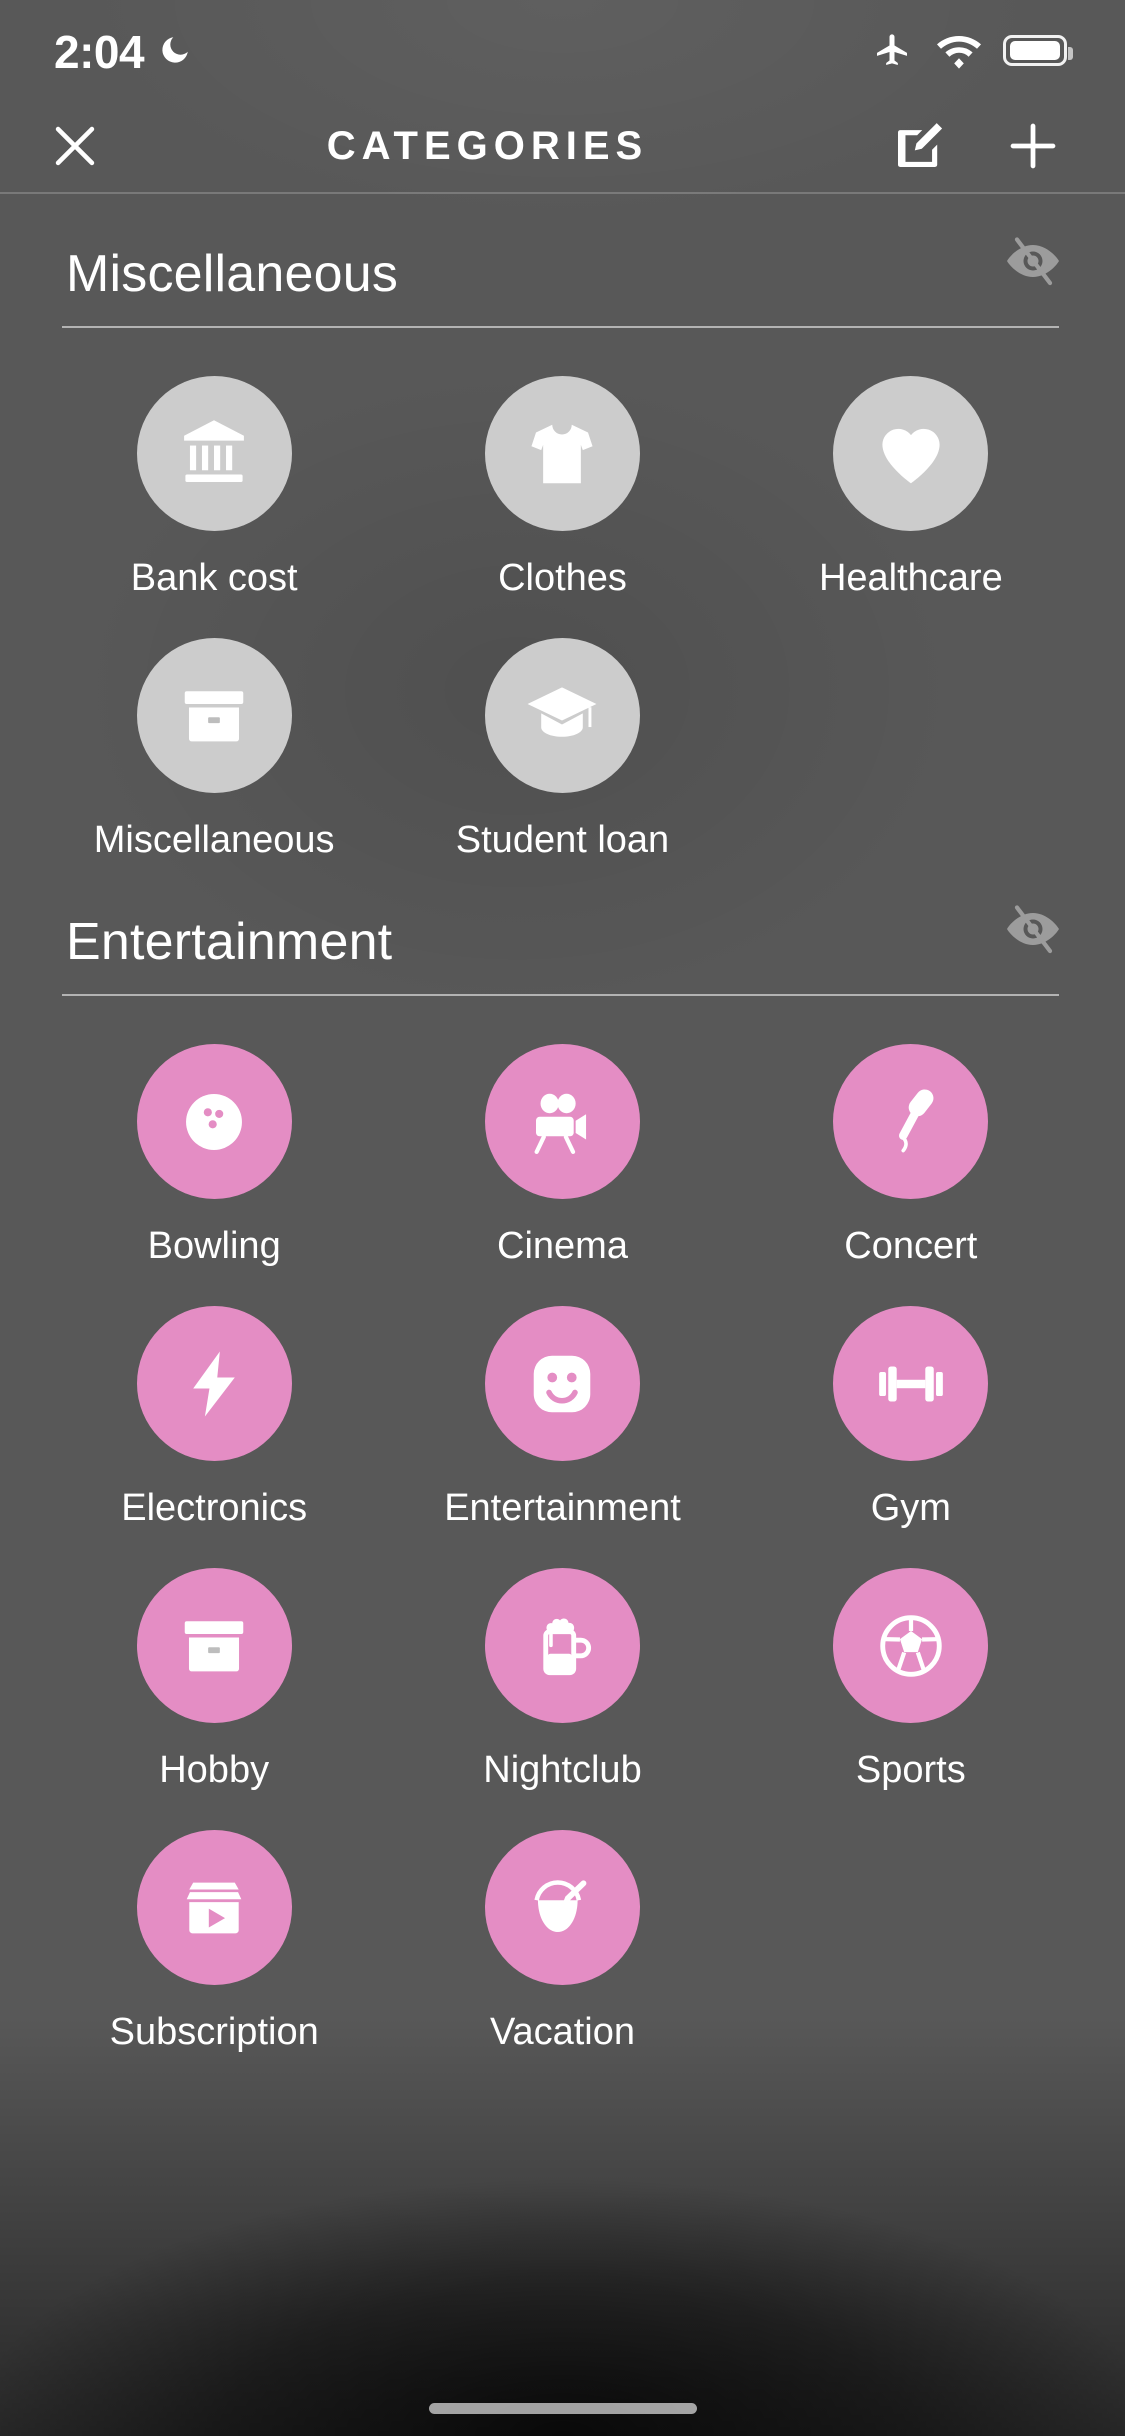  I want to click on category-item: Concert, so click(911, 1156).